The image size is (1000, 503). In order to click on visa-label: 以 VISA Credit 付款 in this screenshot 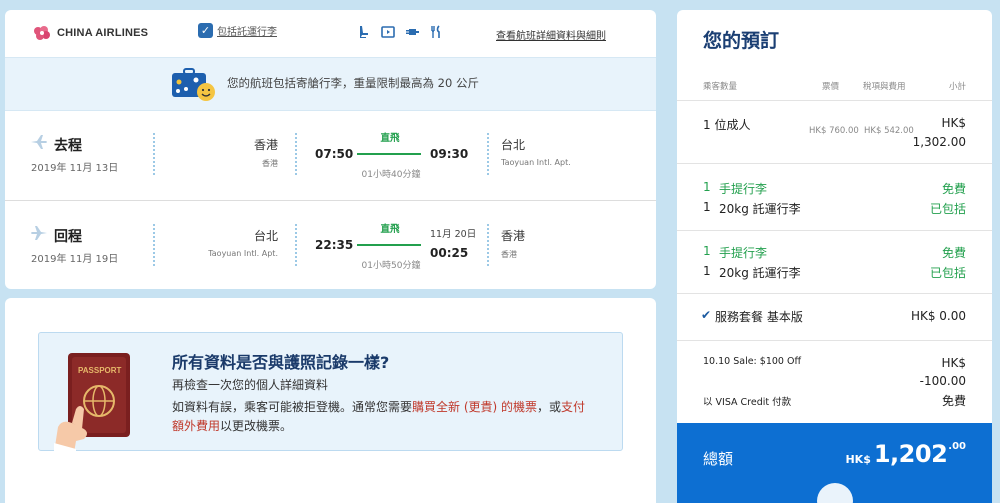, I will do `click(747, 402)`.